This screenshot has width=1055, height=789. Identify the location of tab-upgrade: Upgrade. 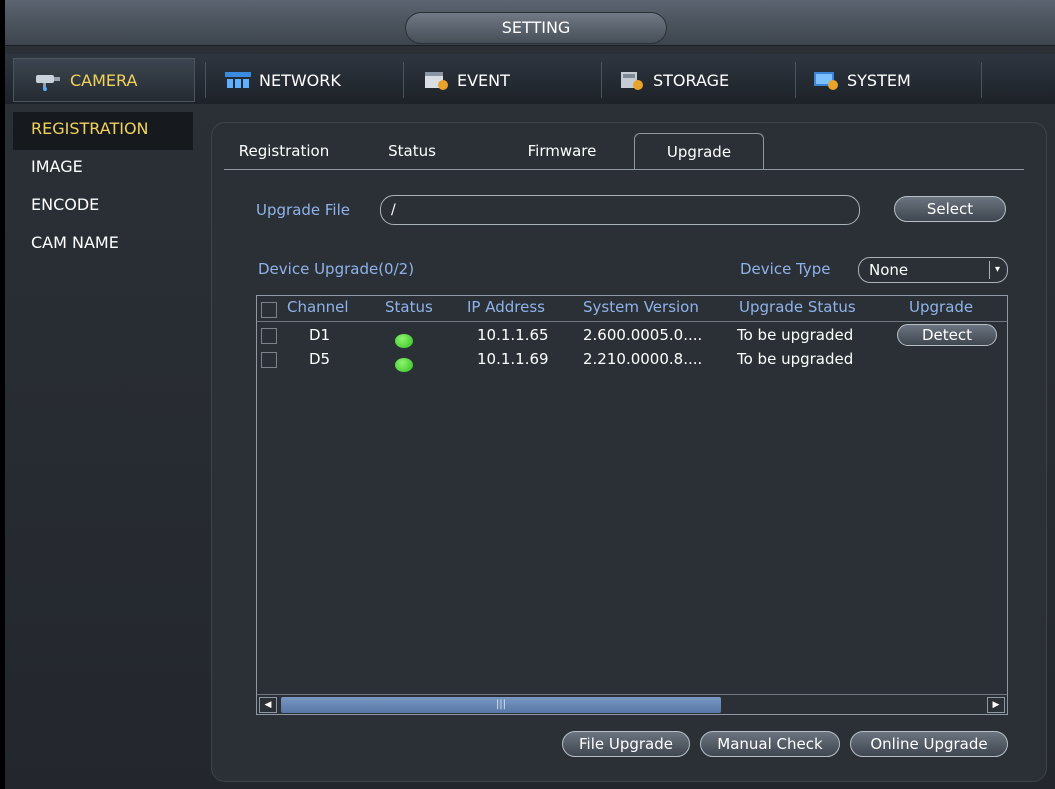
(699, 151).